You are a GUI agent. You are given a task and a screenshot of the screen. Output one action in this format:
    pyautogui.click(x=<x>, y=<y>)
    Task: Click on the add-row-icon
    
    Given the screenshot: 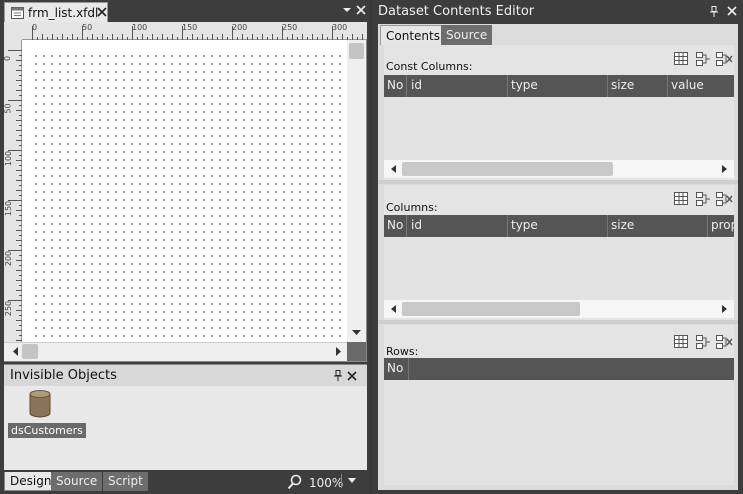 What is the action you would take?
    pyautogui.click(x=703, y=342)
    